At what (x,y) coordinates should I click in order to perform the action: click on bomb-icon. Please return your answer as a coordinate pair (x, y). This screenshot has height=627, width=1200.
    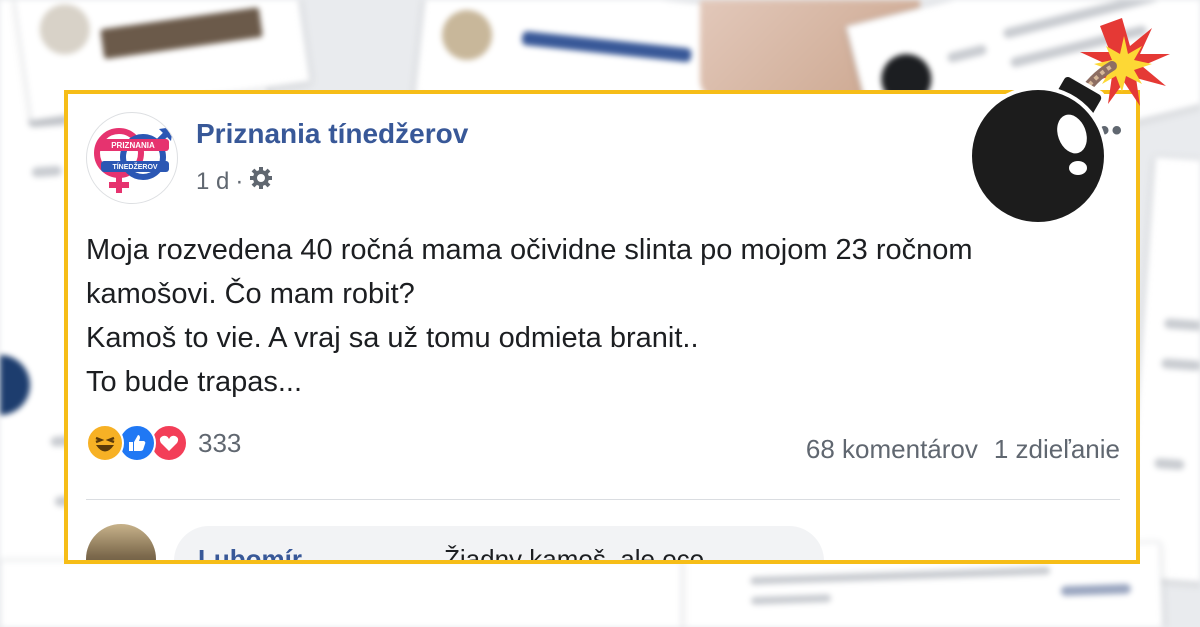
    Looking at the image, I should click on (1069, 122).